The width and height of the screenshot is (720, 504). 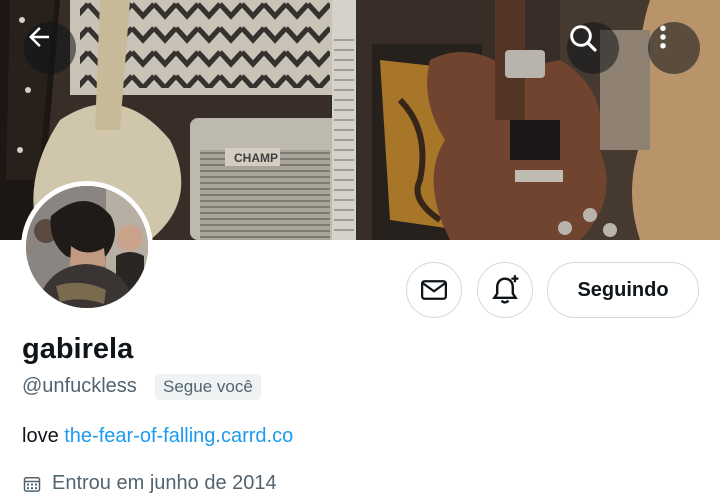 I want to click on joined-date: Entrou em junho de 2014, so click(x=149, y=483).